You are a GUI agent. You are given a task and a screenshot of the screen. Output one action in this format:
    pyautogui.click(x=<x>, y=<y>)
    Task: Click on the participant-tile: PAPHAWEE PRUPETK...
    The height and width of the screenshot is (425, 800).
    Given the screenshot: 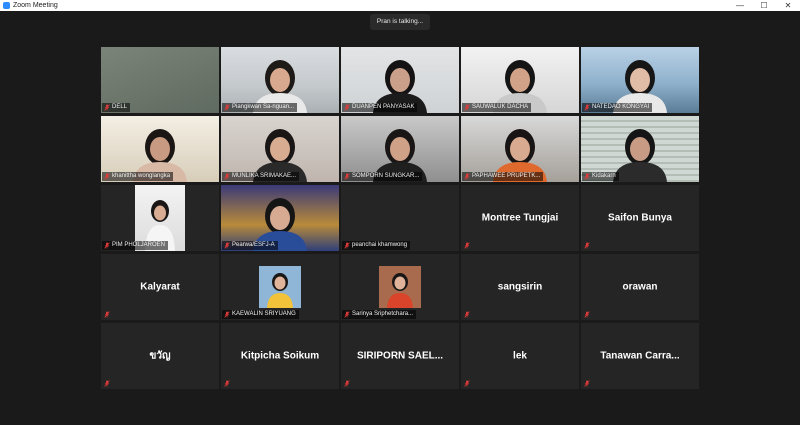 What is the action you would take?
    pyautogui.click(x=520, y=149)
    